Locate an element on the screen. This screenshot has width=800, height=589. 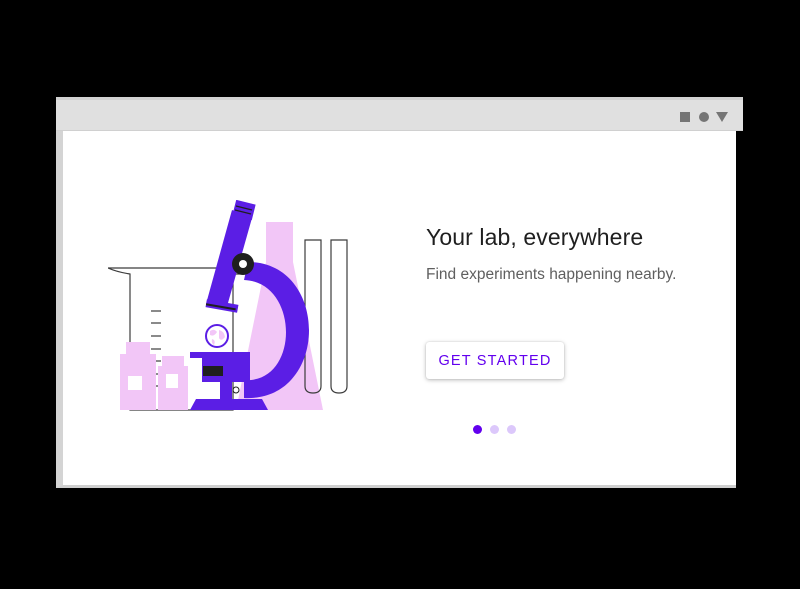
page-title: Your lab, everywhere is located at coordinates (535, 237).